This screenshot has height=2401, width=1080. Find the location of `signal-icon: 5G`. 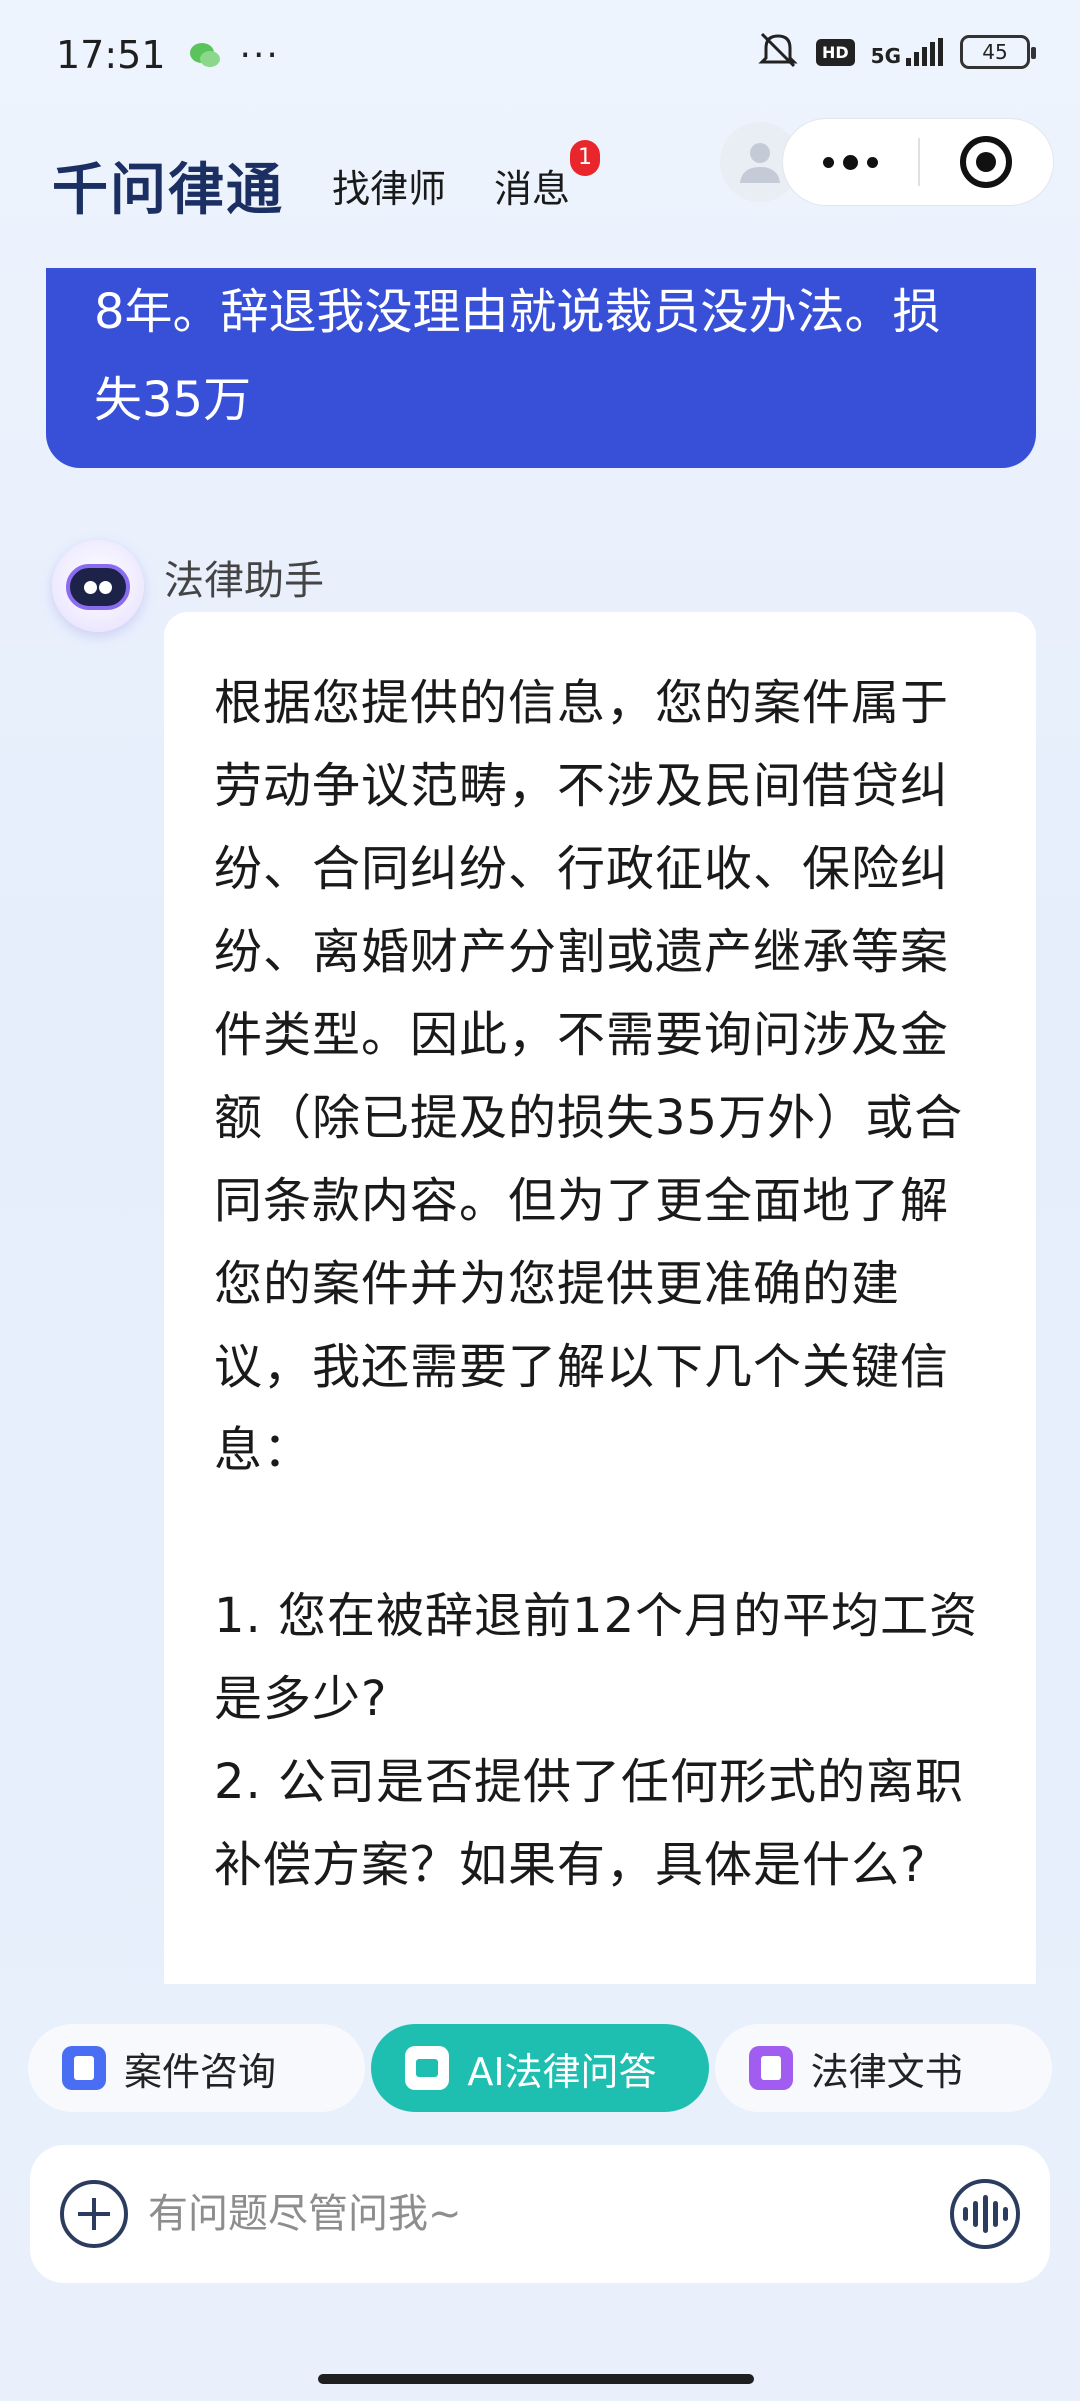

signal-icon: 5G is located at coordinates (907, 52).